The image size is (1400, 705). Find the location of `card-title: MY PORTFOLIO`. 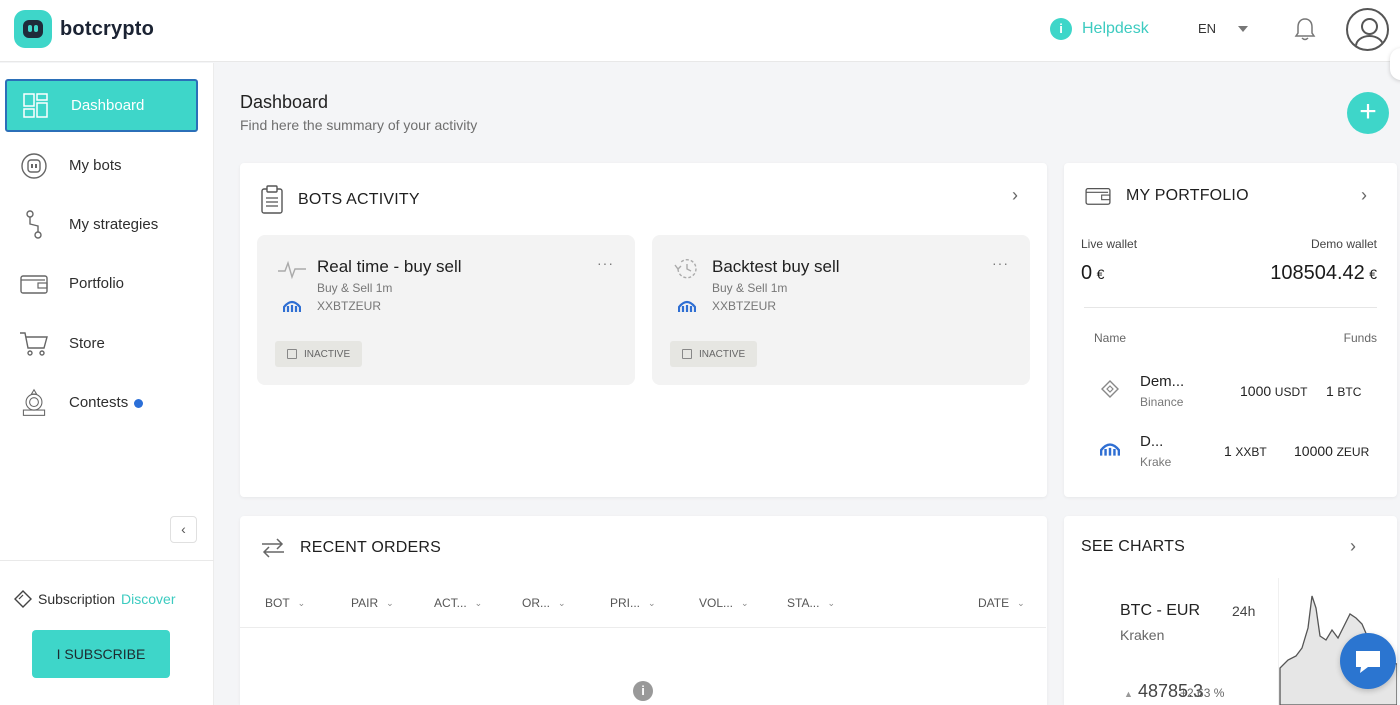

card-title: MY PORTFOLIO is located at coordinates (1187, 195).